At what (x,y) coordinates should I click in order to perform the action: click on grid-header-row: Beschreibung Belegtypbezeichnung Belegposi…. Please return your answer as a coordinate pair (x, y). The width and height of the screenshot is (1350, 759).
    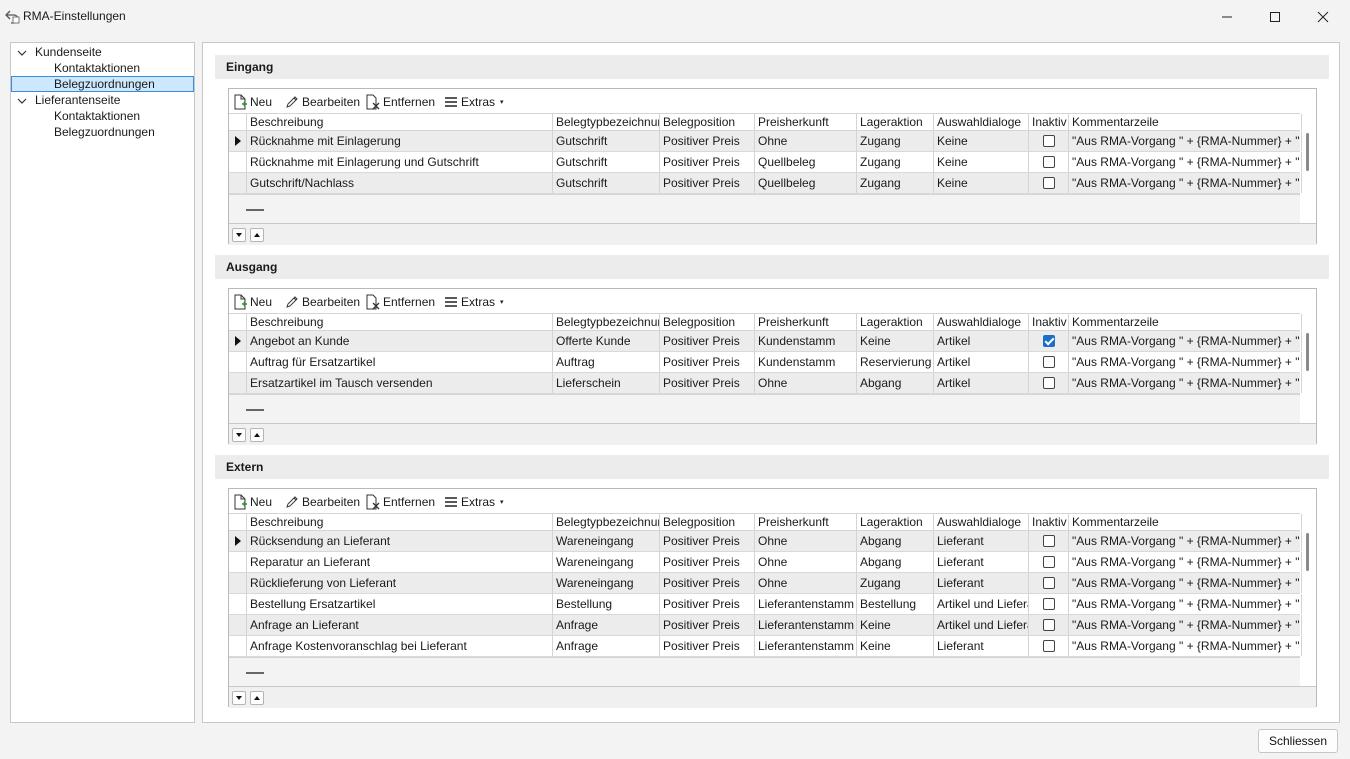
    Looking at the image, I should click on (765, 122).